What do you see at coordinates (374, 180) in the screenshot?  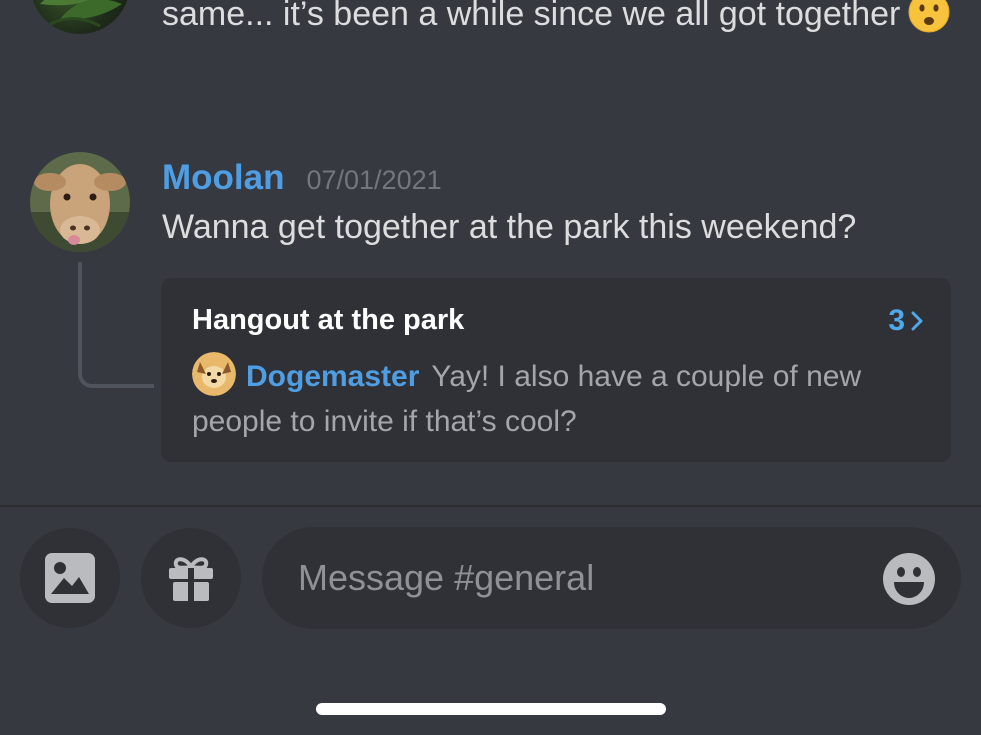 I see `message-timestamp: 07/01/2021` at bounding box center [374, 180].